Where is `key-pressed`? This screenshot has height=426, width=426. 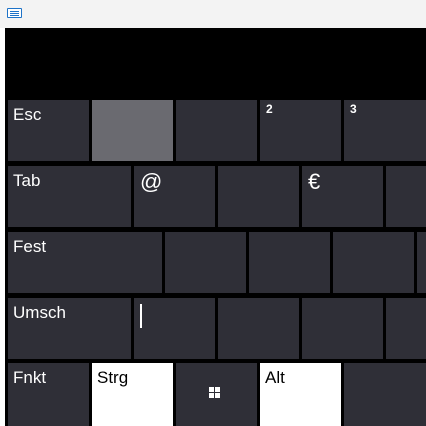 key-pressed is located at coordinates (132, 130).